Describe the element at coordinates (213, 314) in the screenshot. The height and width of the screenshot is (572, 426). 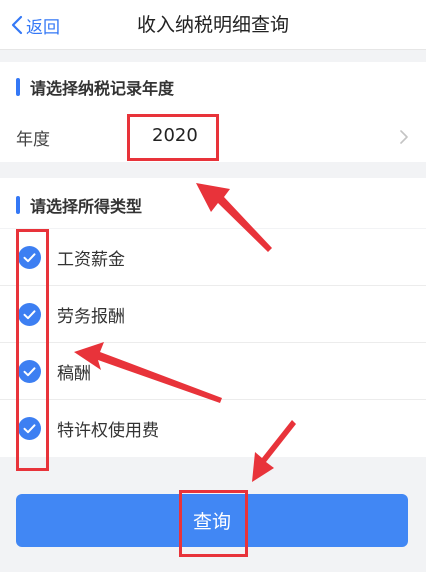
I see `type-item-labor: 劳务报酬` at that location.